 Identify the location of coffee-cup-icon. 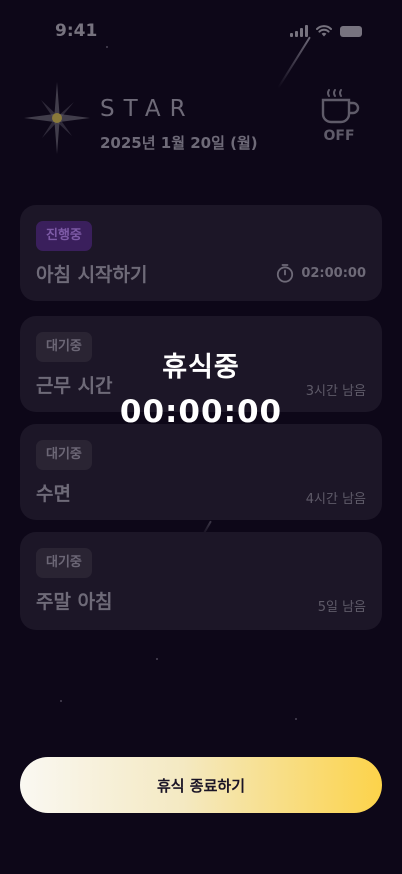
(340, 106).